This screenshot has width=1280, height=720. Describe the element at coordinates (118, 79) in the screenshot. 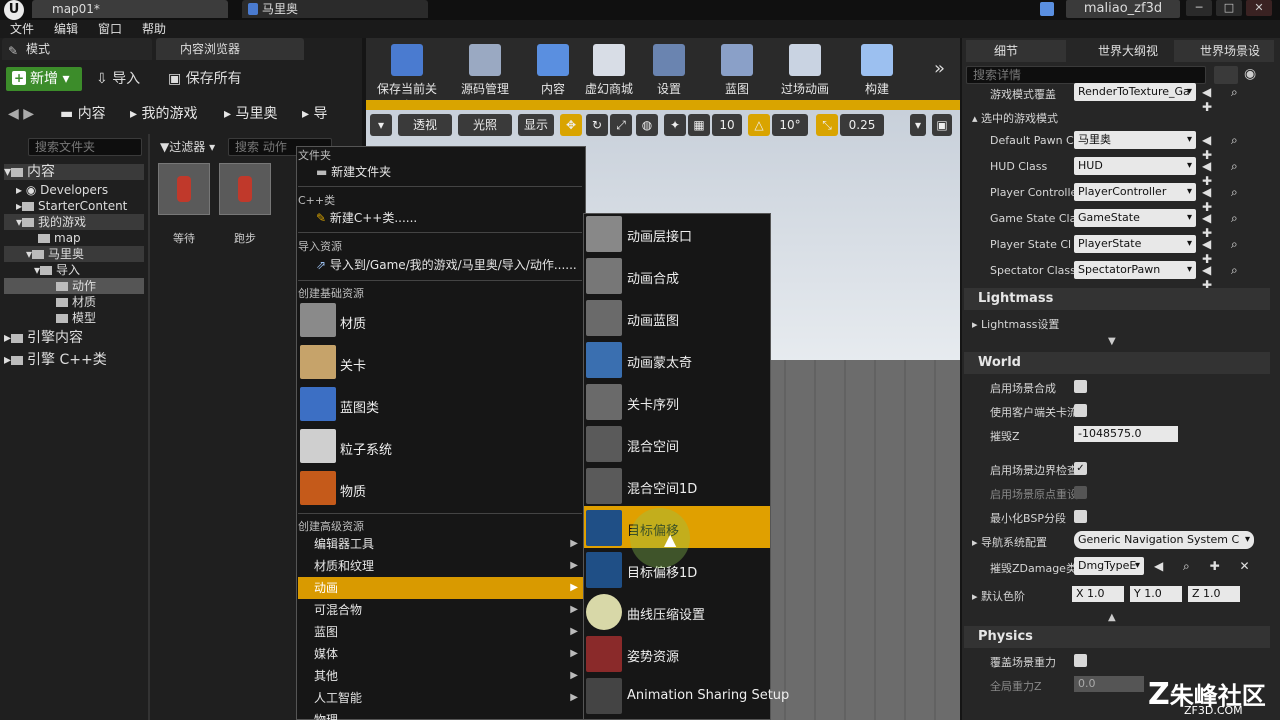

I see `import-button: ⇩ 导入` at that location.